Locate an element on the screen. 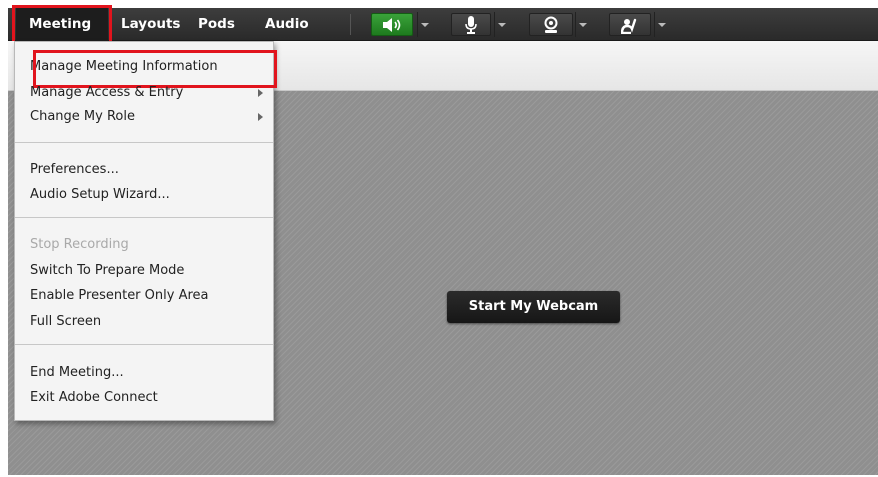 The width and height of the screenshot is (878, 477). microphone-menu-arrow is located at coordinates (501, 24).